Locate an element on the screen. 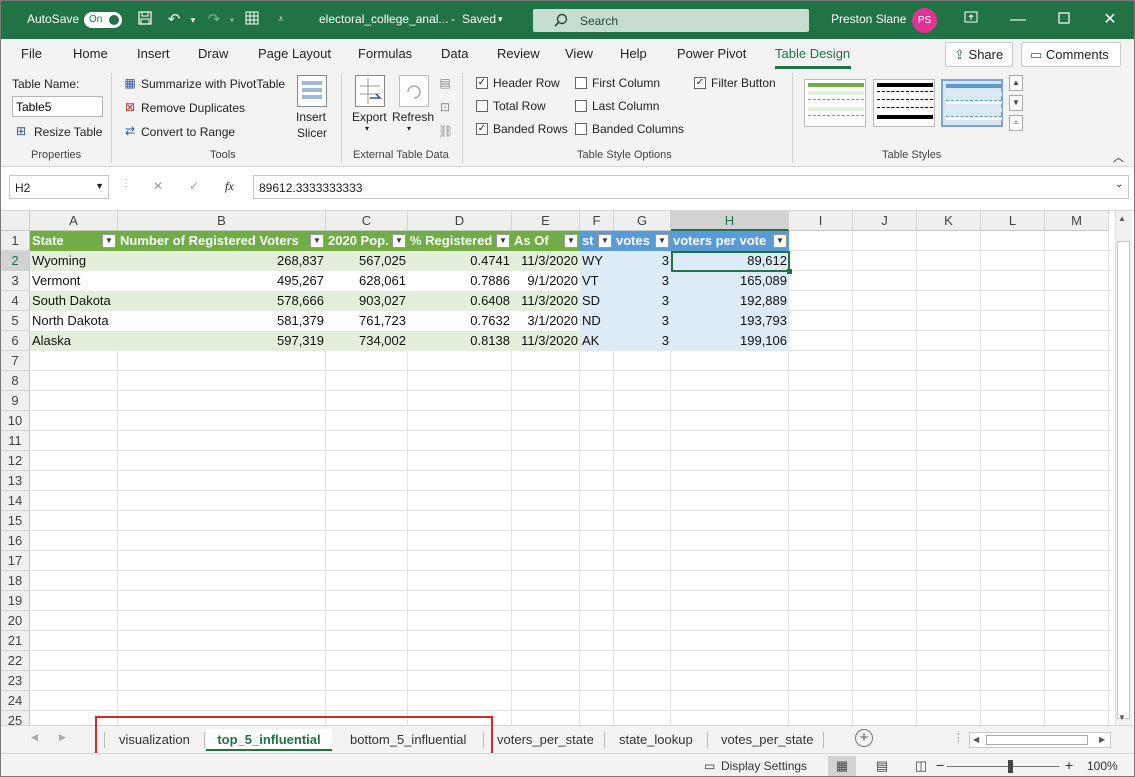  column-header-l: L is located at coordinates (1013, 221).